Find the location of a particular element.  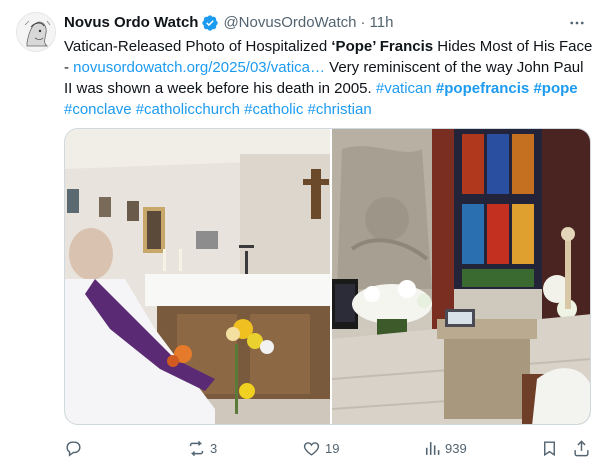

like-count: 19 is located at coordinates (332, 448).